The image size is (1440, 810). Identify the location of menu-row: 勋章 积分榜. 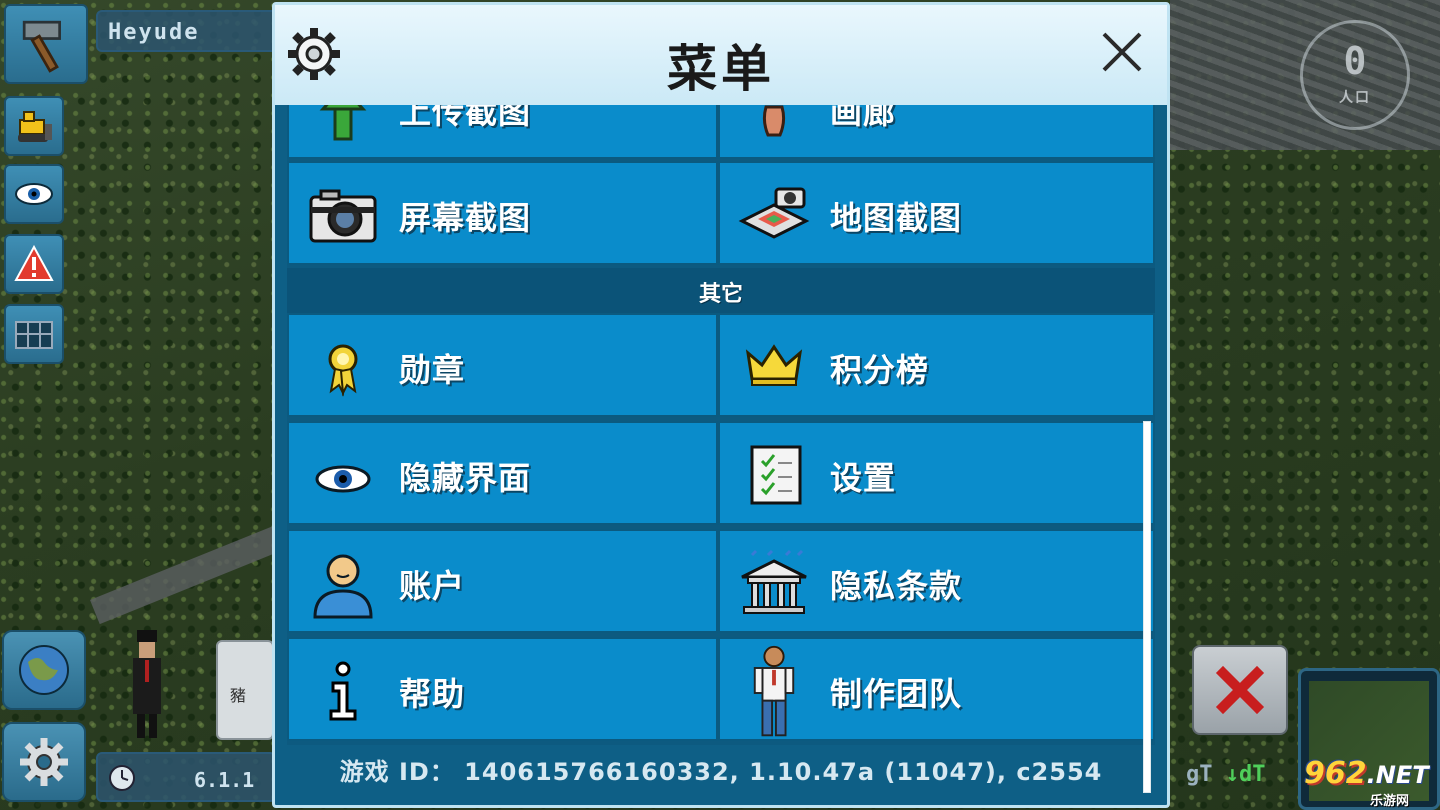
(721, 365).